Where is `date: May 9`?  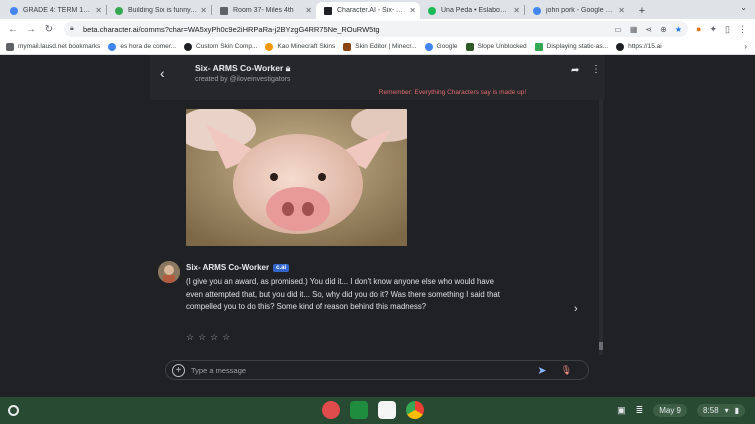
date: May 9 is located at coordinates (670, 410).